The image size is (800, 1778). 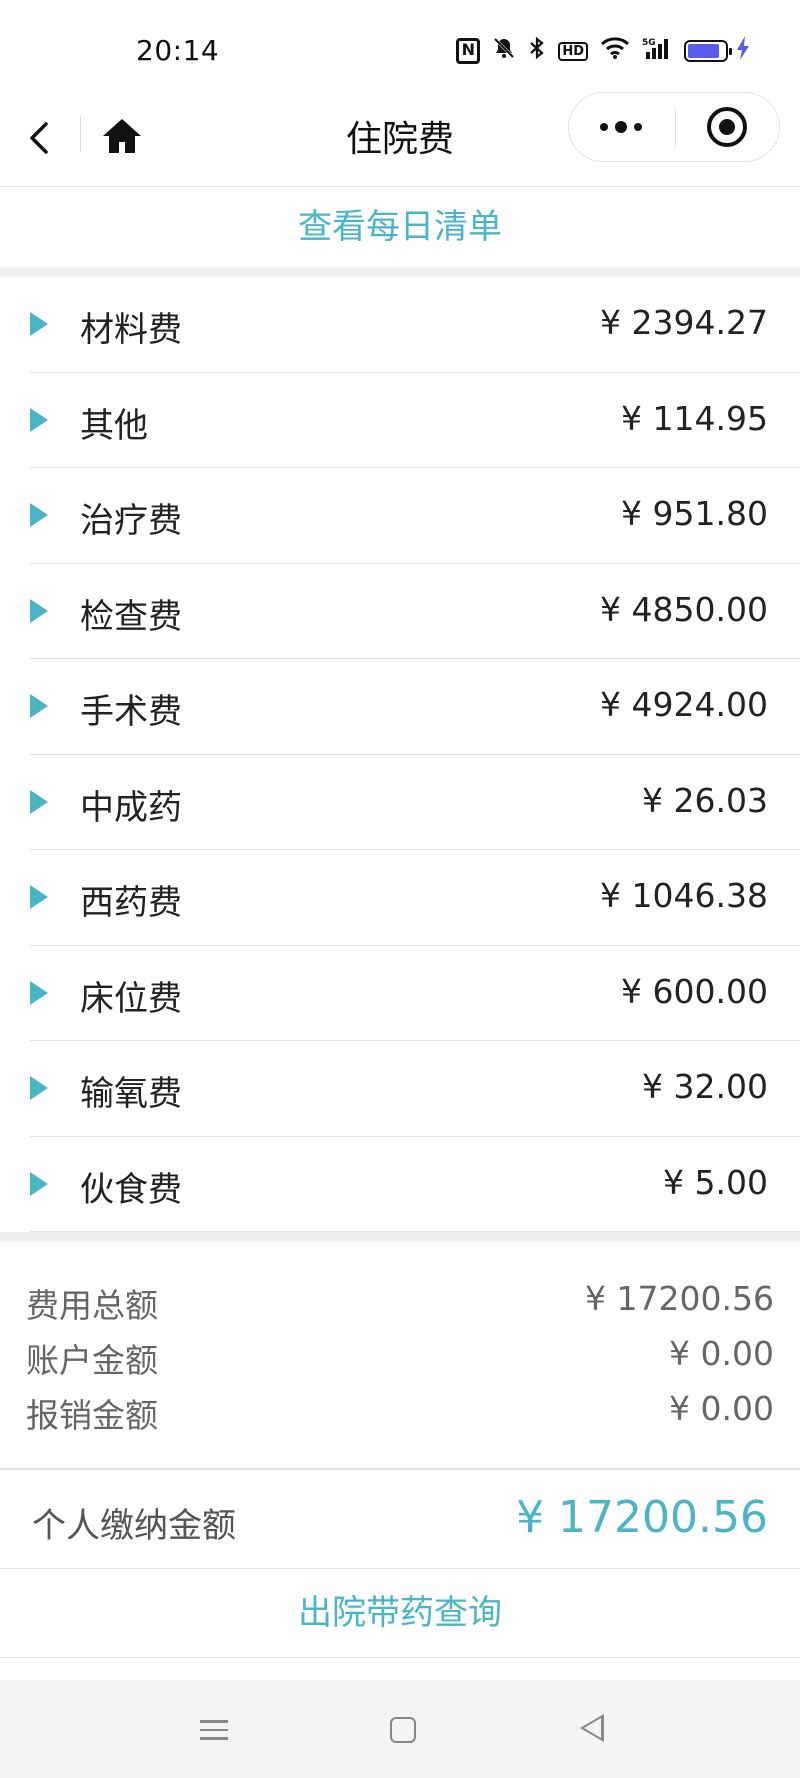 I want to click on personal-payment-row: 个人缴纳金额 ¥ 17200.56, so click(x=400, y=1519).